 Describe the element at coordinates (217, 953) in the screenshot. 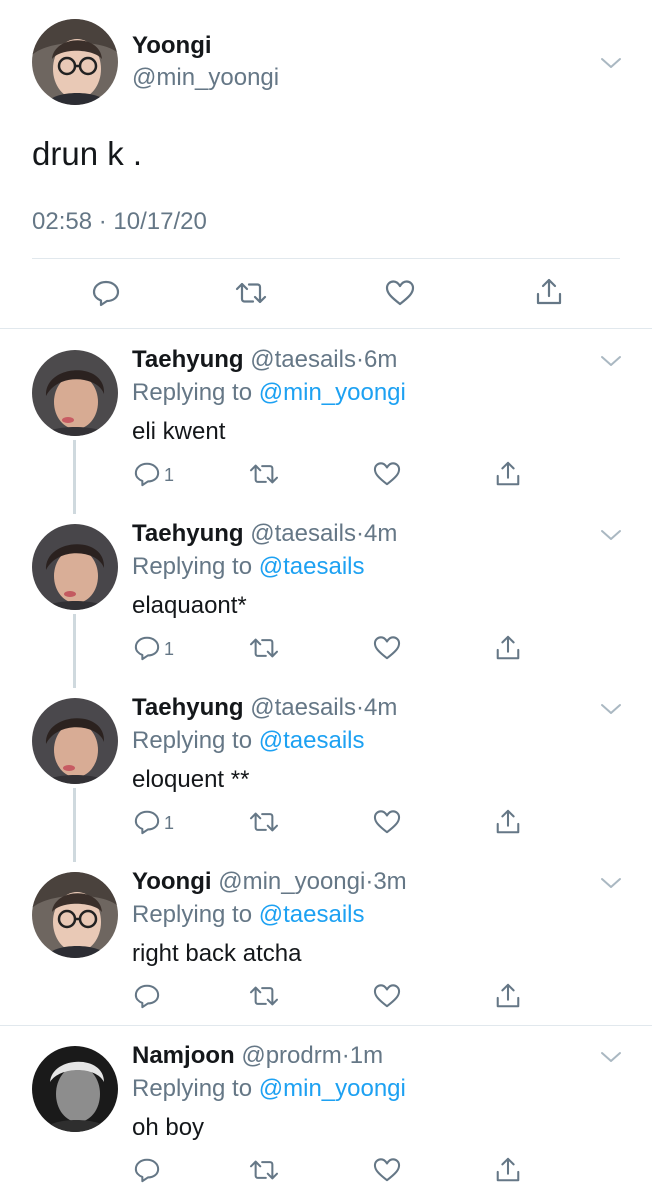

I see `tweet-text: right back atcha` at that location.